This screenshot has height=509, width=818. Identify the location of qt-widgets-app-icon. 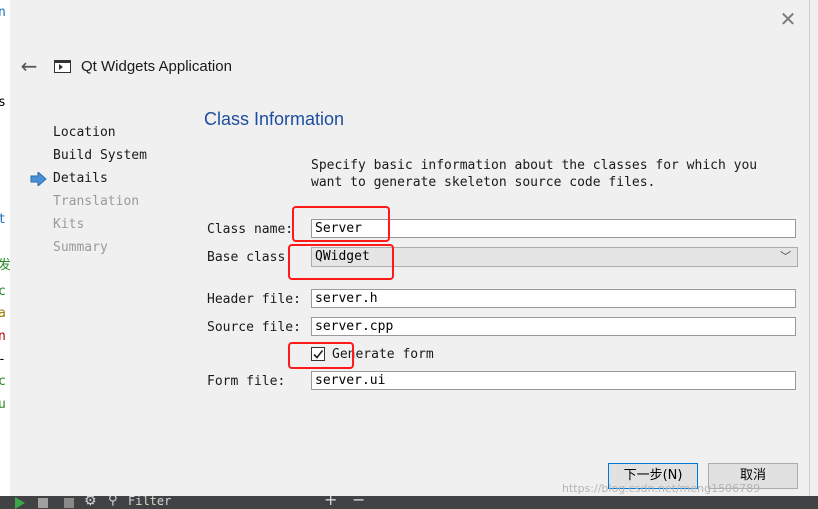
(62, 66).